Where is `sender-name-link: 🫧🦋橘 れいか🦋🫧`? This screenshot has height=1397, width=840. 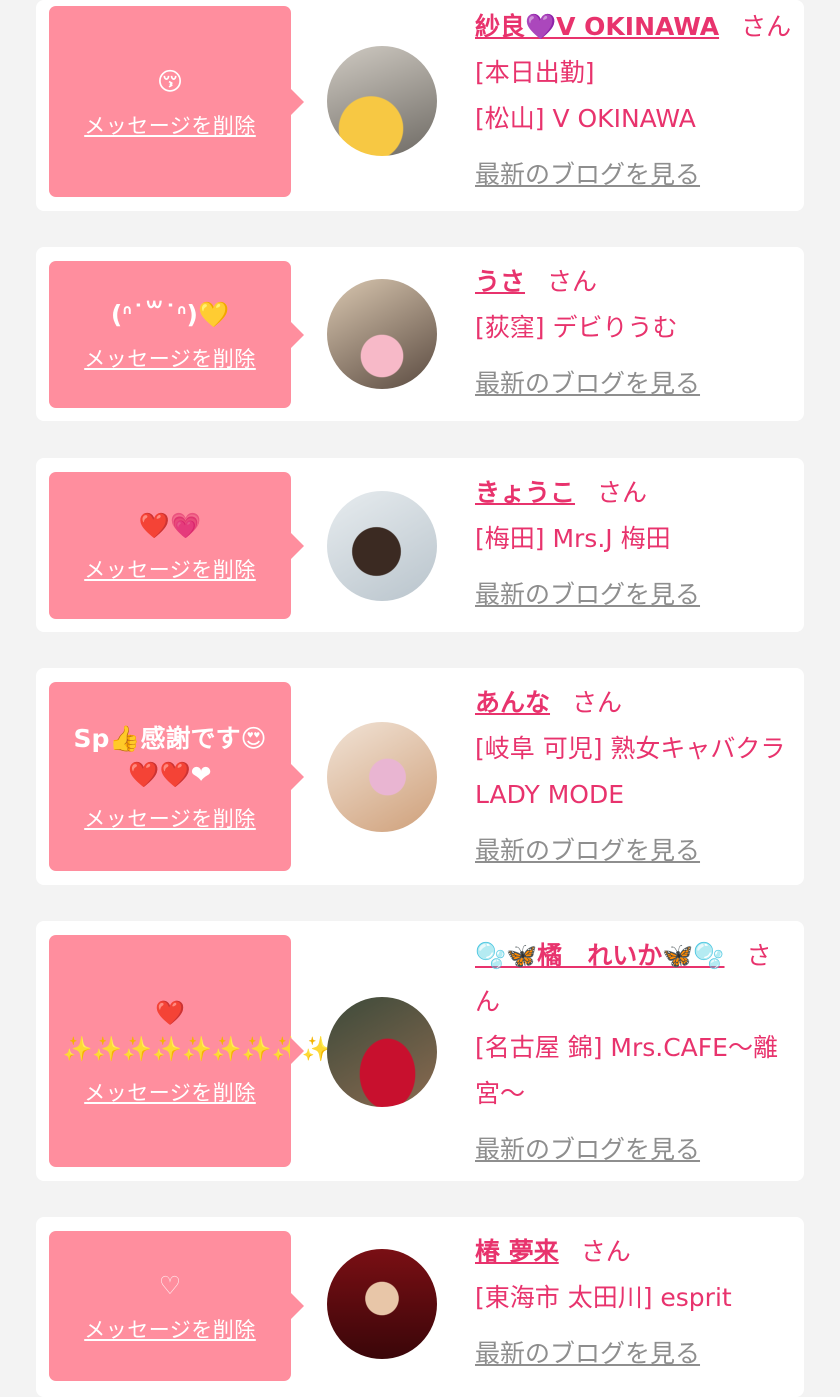
sender-name-link: 🫧🦋橘 れいか🦋🫧 is located at coordinates (600, 955).